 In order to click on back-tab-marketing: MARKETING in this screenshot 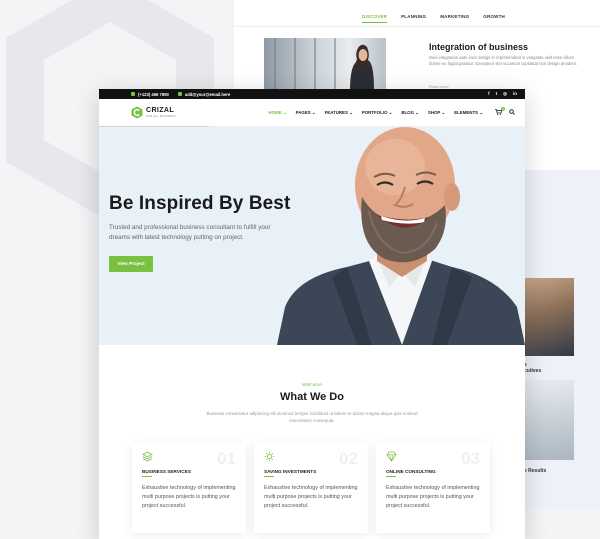, I will do `click(454, 18)`.